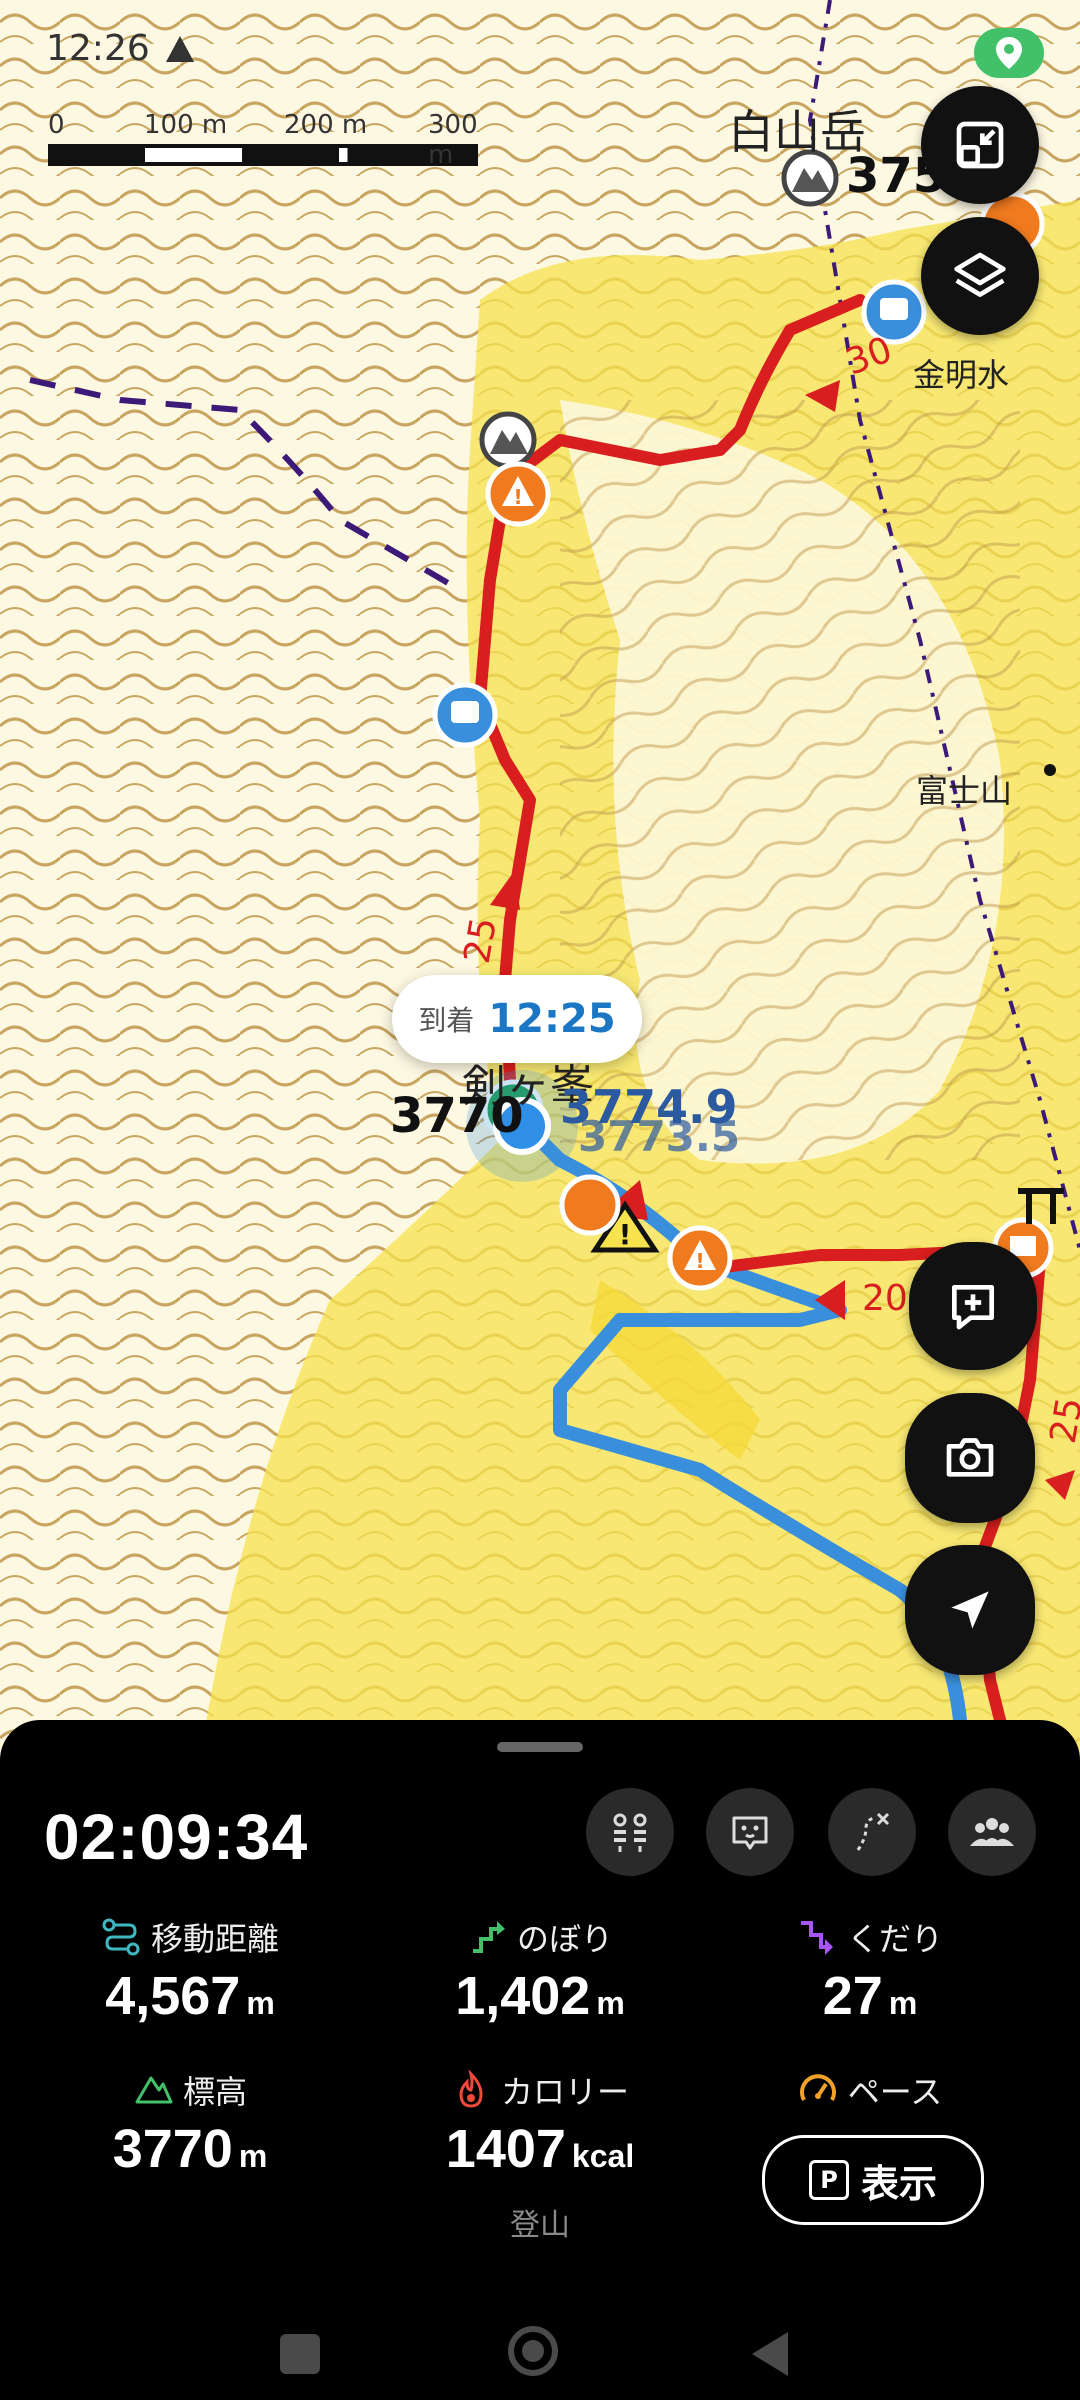 This screenshot has width=1080, height=2400. I want to click on calorie-stat: カロリー 1407 kcal, so click(540, 2124).